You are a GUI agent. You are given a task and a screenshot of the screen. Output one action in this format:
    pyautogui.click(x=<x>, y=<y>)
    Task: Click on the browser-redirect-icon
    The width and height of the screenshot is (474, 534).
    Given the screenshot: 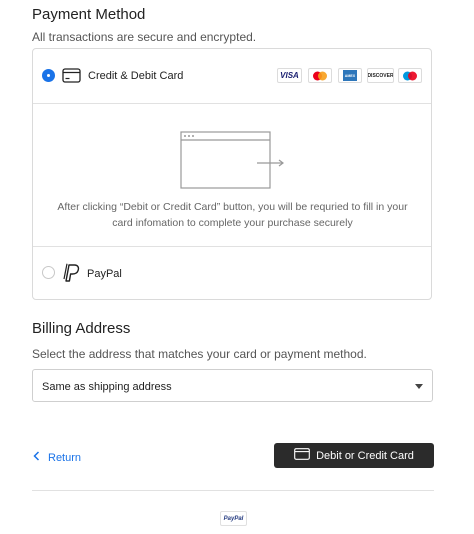 What is the action you would take?
    pyautogui.click(x=233, y=163)
    